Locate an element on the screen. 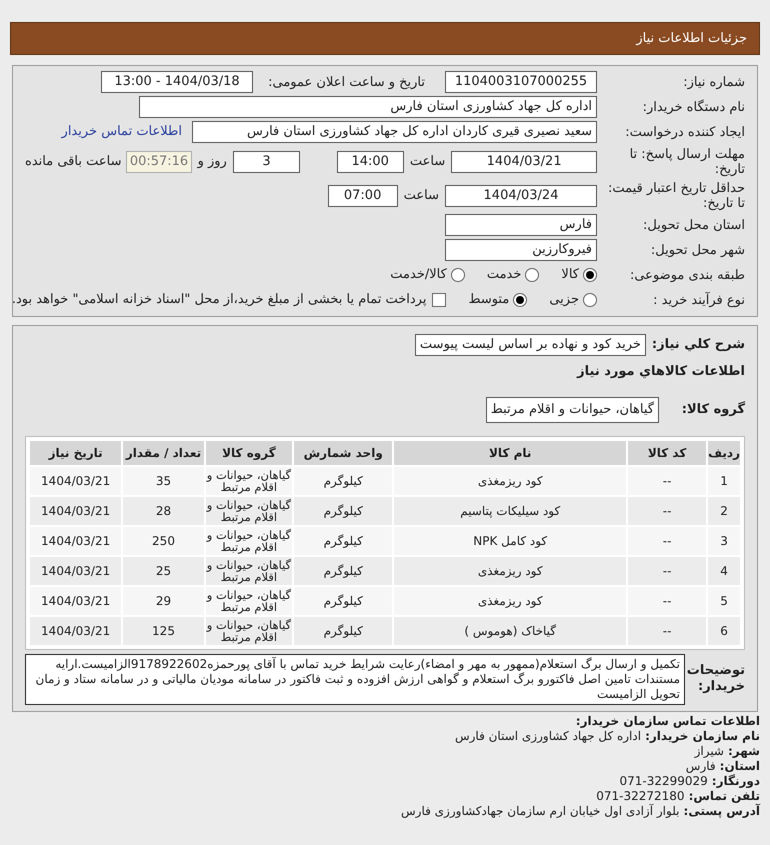  table-cell: 29 is located at coordinates (163, 600).